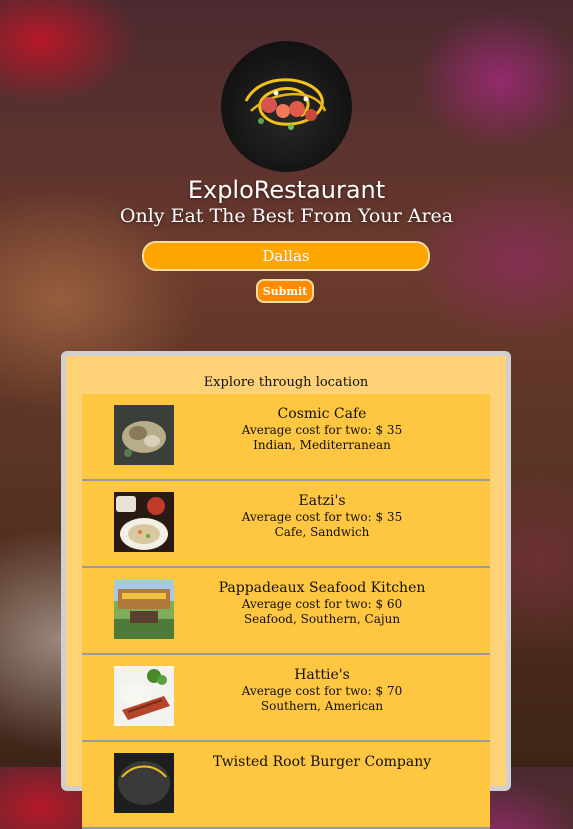  I want to click on restaurant-cuisines: Seafood, Southern, Cajun, so click(322, 619).